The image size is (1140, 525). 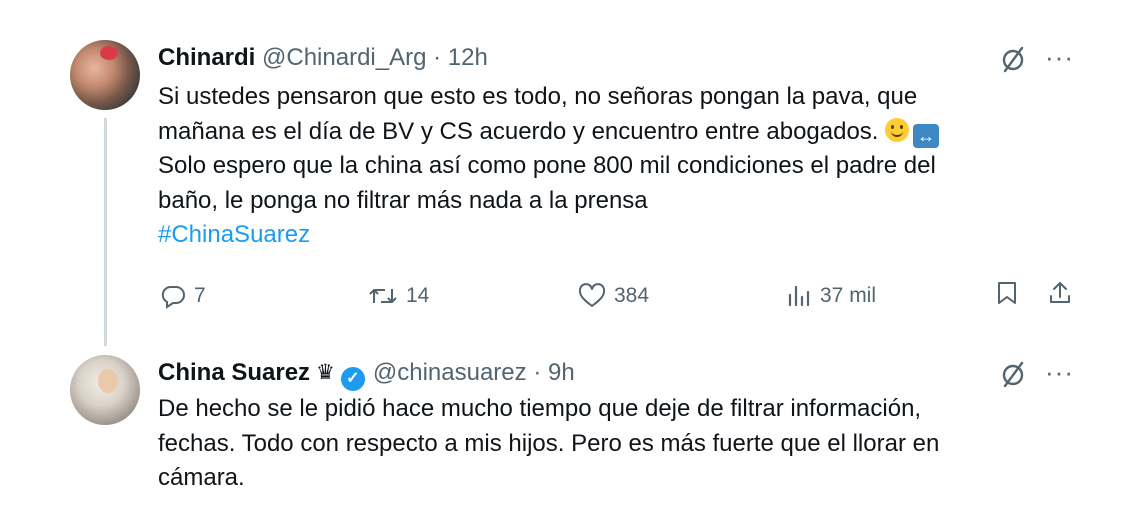 What do you see at coordinates (366, 374) in the screenshot?
I see `tweet-header: China Suarez ♛ ✓ @chinasuarez · 9h` at bounding box center [366, 374].